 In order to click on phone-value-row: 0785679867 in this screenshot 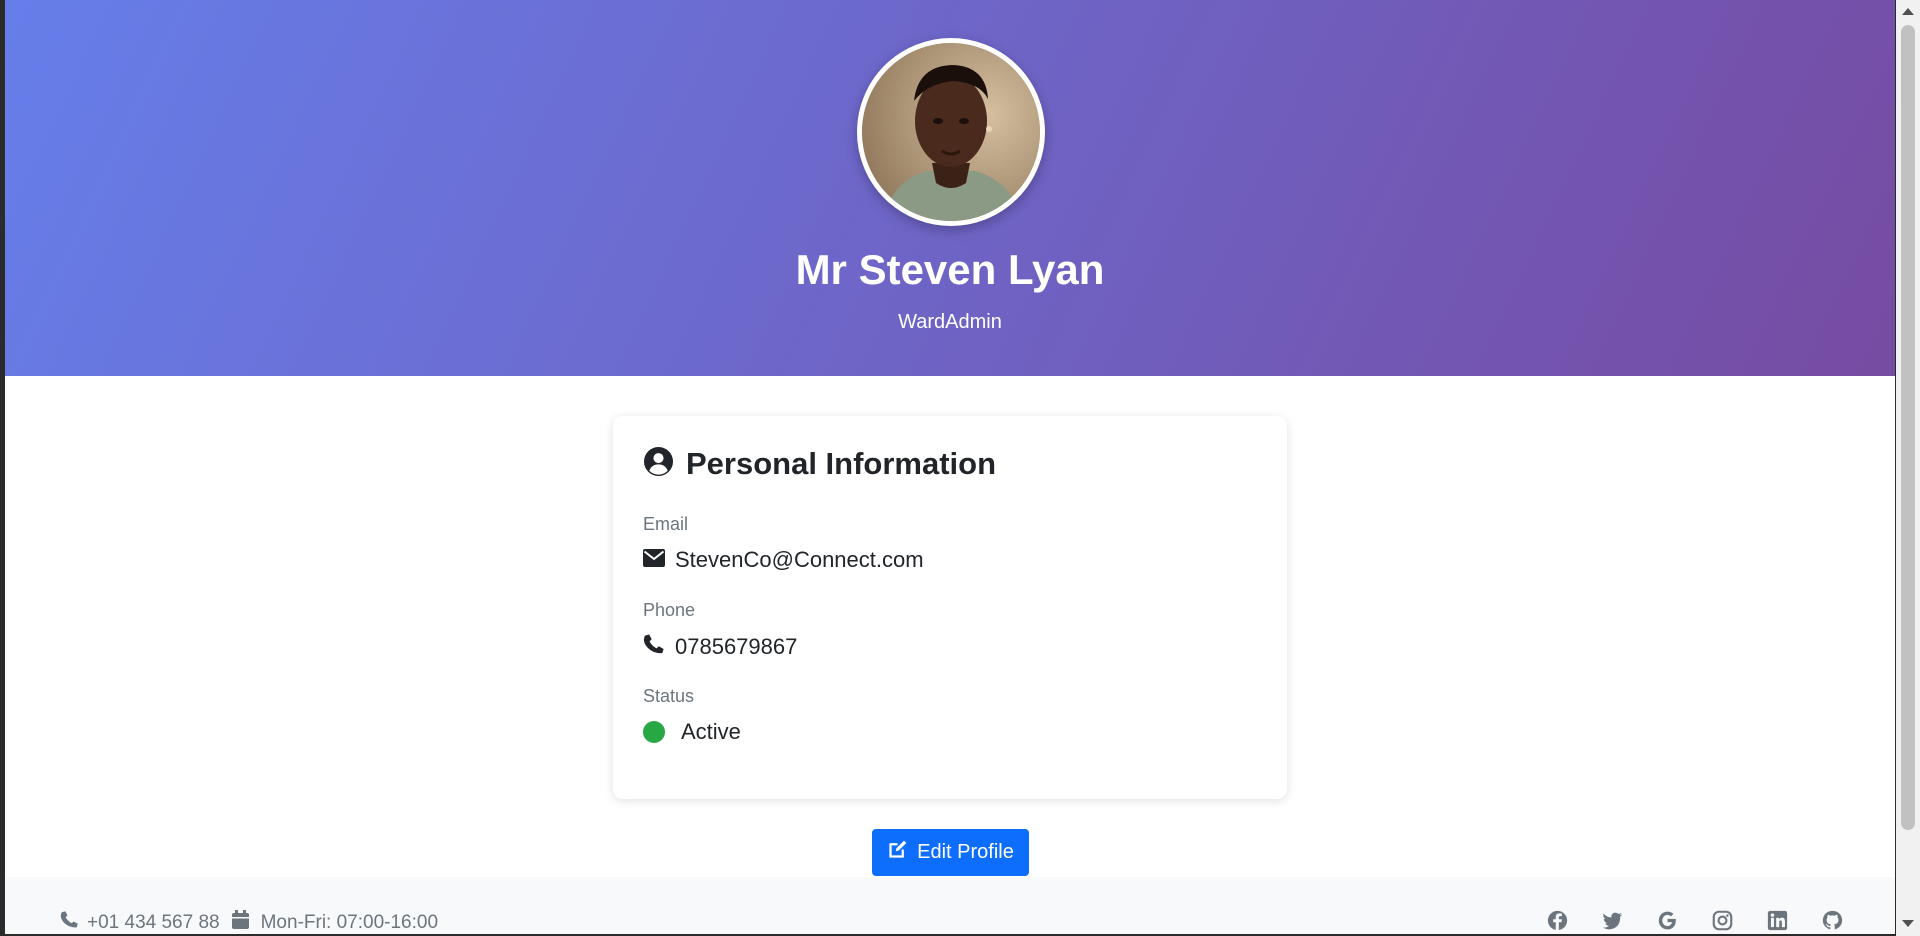, I will do `click(720, 647)`.